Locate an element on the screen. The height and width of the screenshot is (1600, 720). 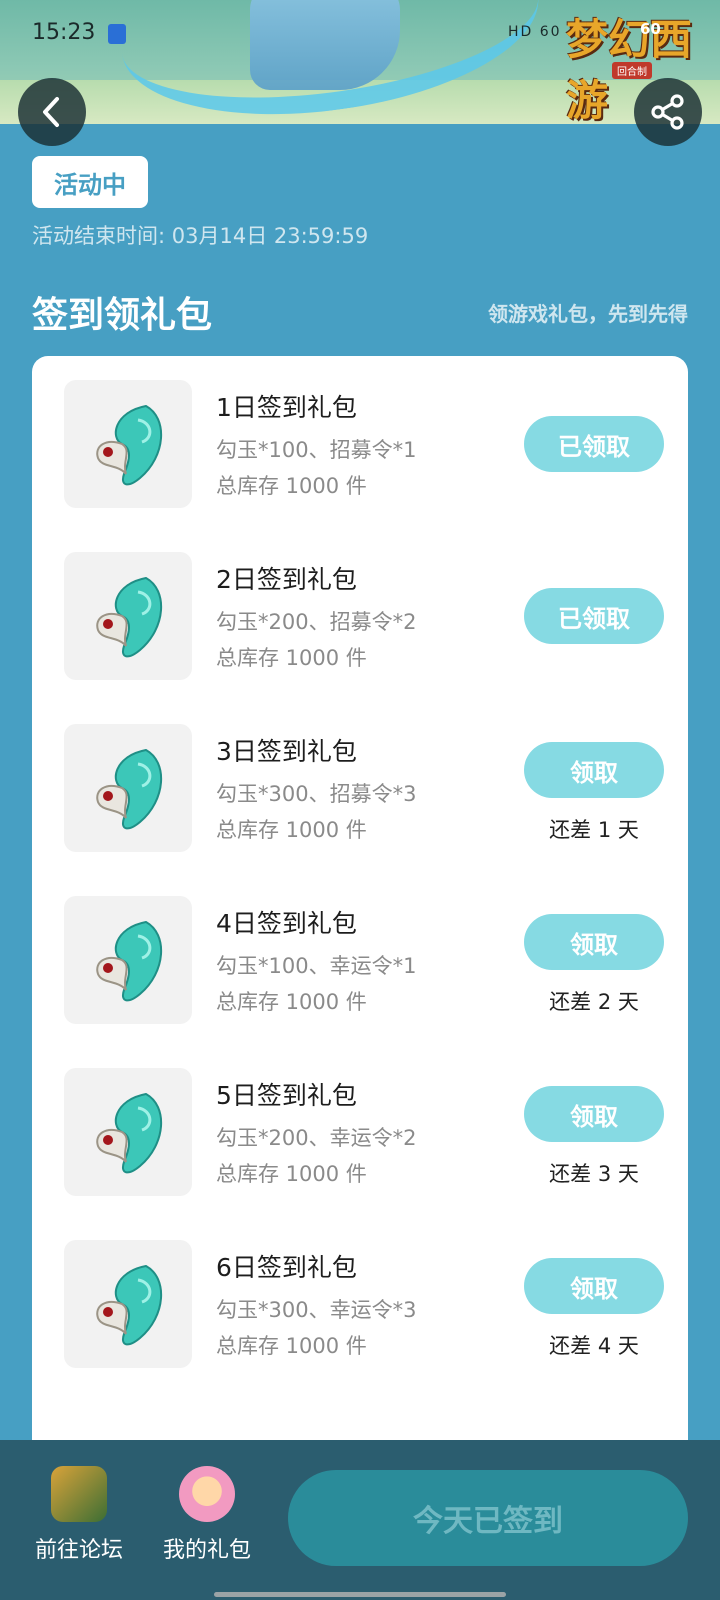
my-gifts-link: 我的礼包 is located at coordinates (207, 1515).